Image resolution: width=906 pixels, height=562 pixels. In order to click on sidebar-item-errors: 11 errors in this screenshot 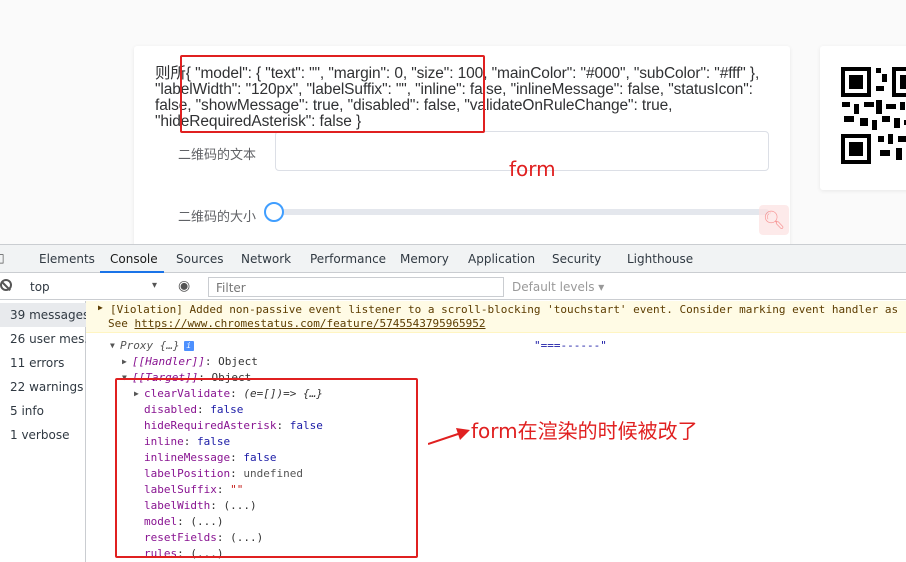, I will do `click(43, 363)`.